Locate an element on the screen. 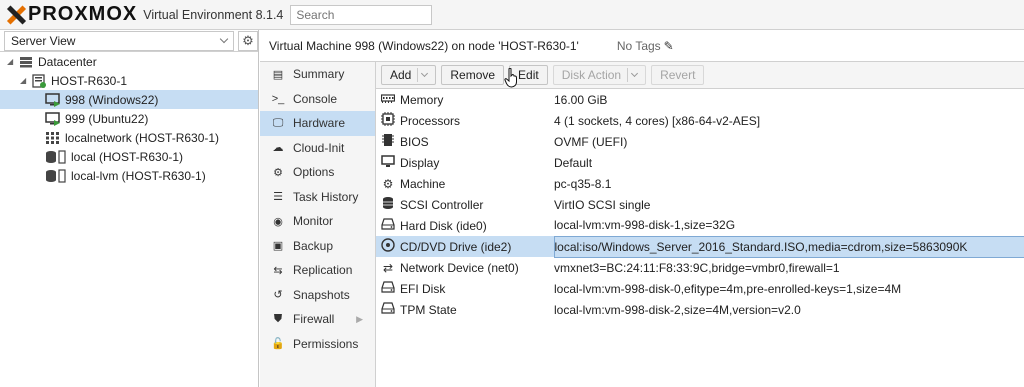 The image size is (1024, 387). hardware-value: pc-q35-8.1 is located at coordinates (583, 183).